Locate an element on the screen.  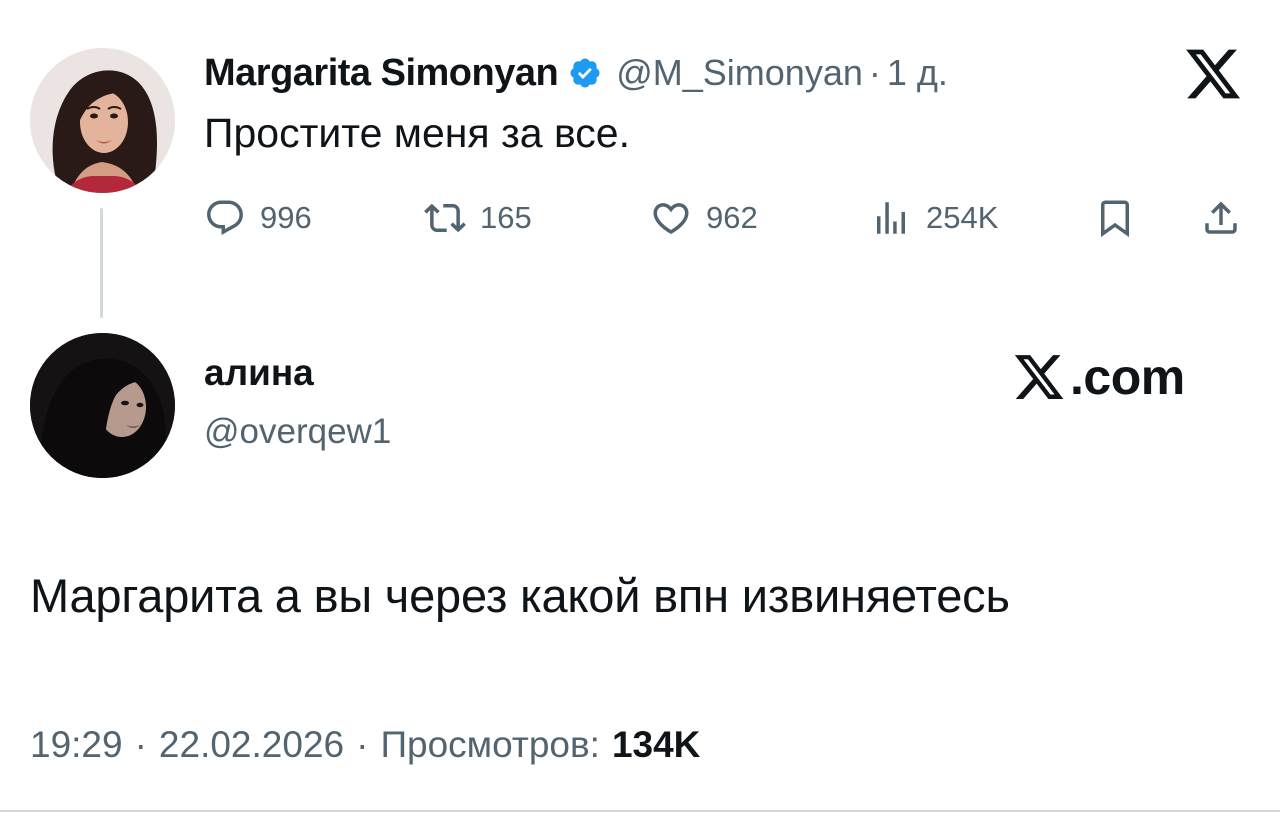
reply-count: 996 is located at coordinates (286, 217).